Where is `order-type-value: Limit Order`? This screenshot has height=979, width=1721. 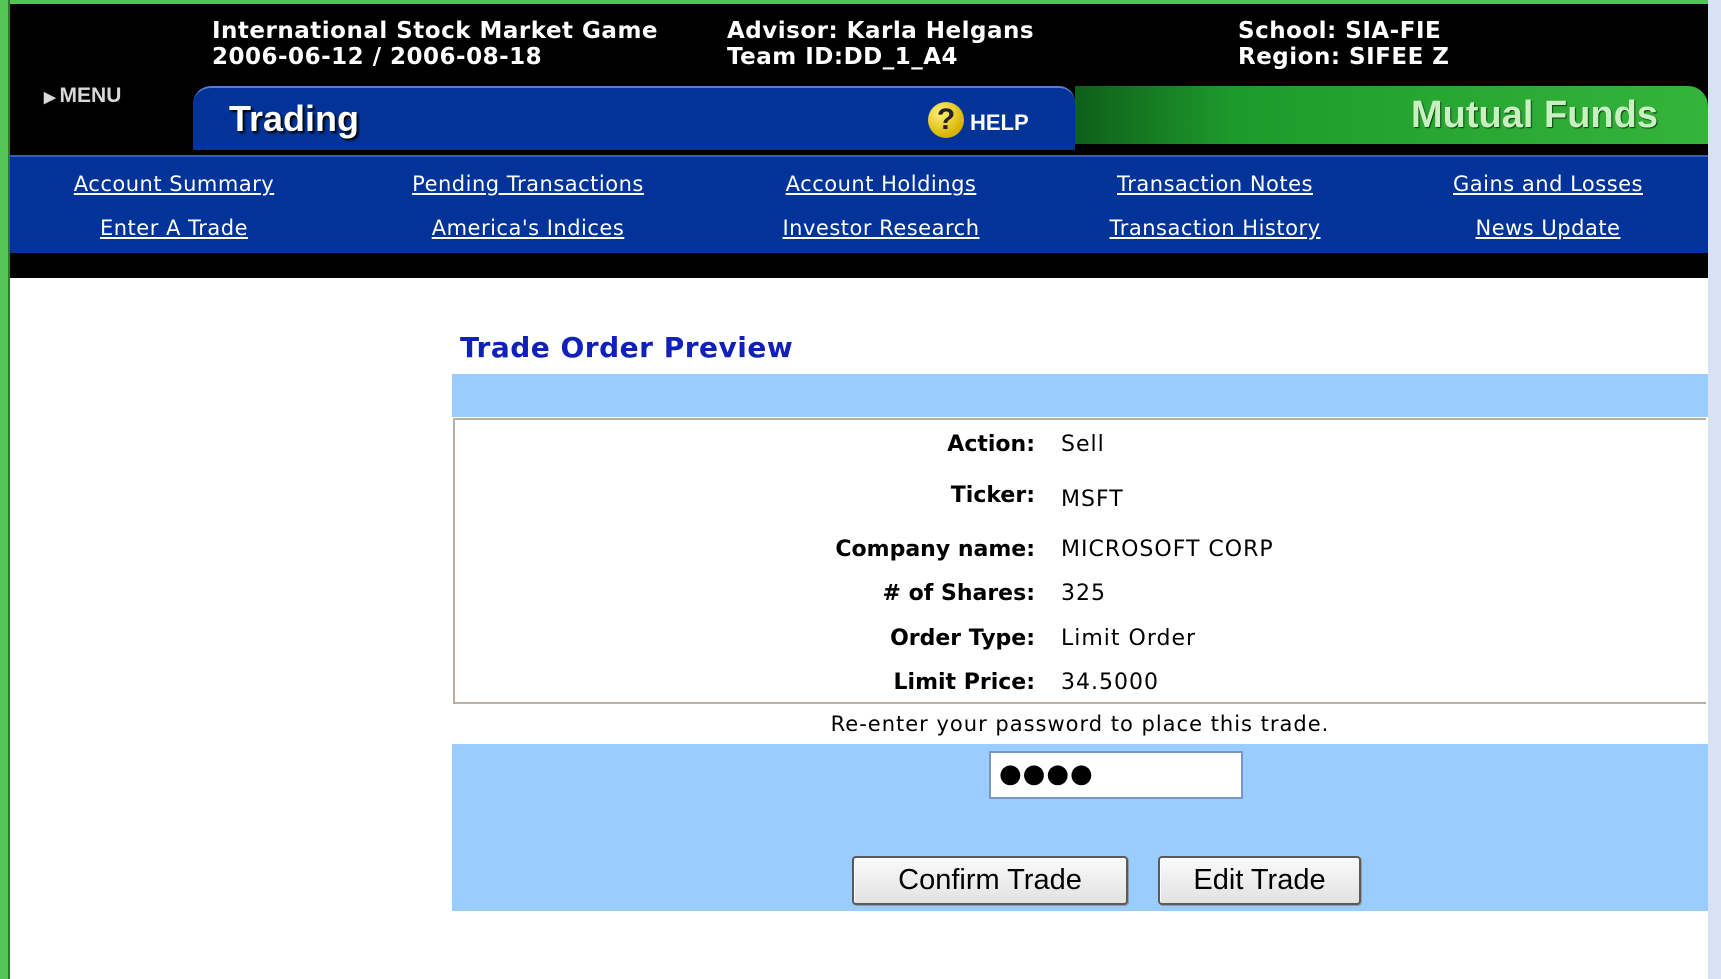
order-type-value: Limit Order is located at coordinates (1129, 638).